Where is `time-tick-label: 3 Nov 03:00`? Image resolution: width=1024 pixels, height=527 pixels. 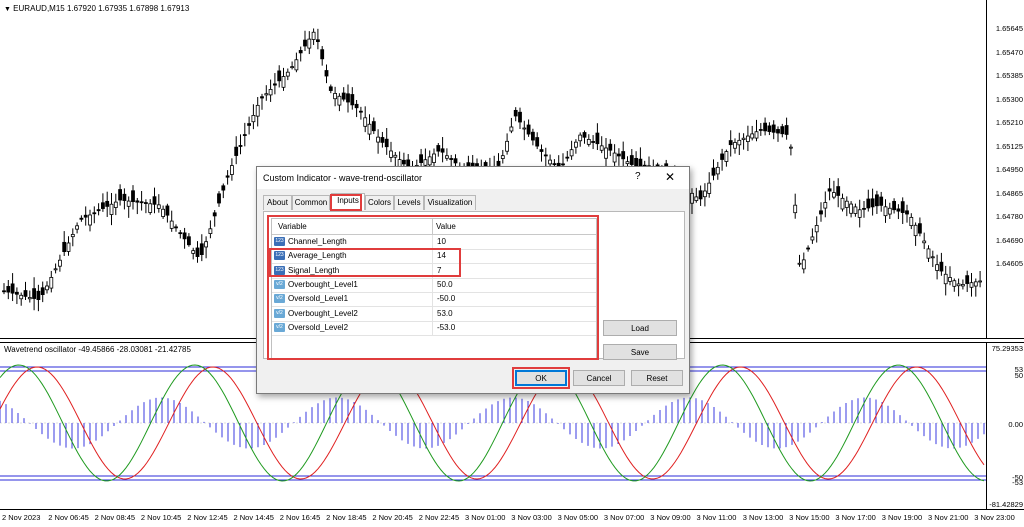
time-tick-label: 3 Nov 03:00 is located at coordinates (531, 517).